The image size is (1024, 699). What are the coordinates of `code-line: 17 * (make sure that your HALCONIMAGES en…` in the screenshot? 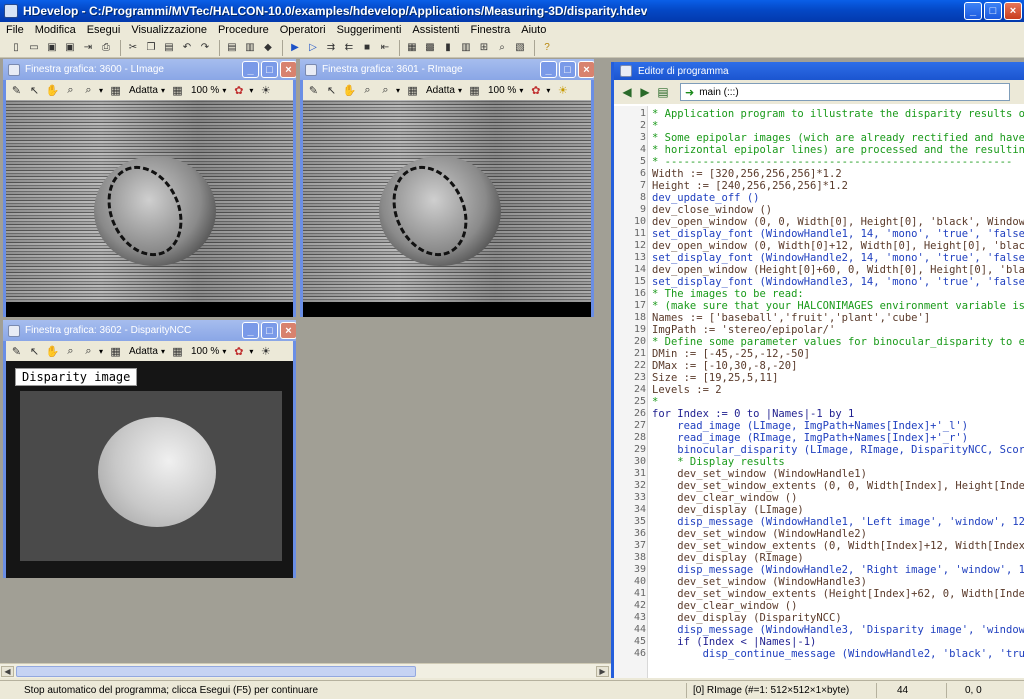 It's located at (819, 306).